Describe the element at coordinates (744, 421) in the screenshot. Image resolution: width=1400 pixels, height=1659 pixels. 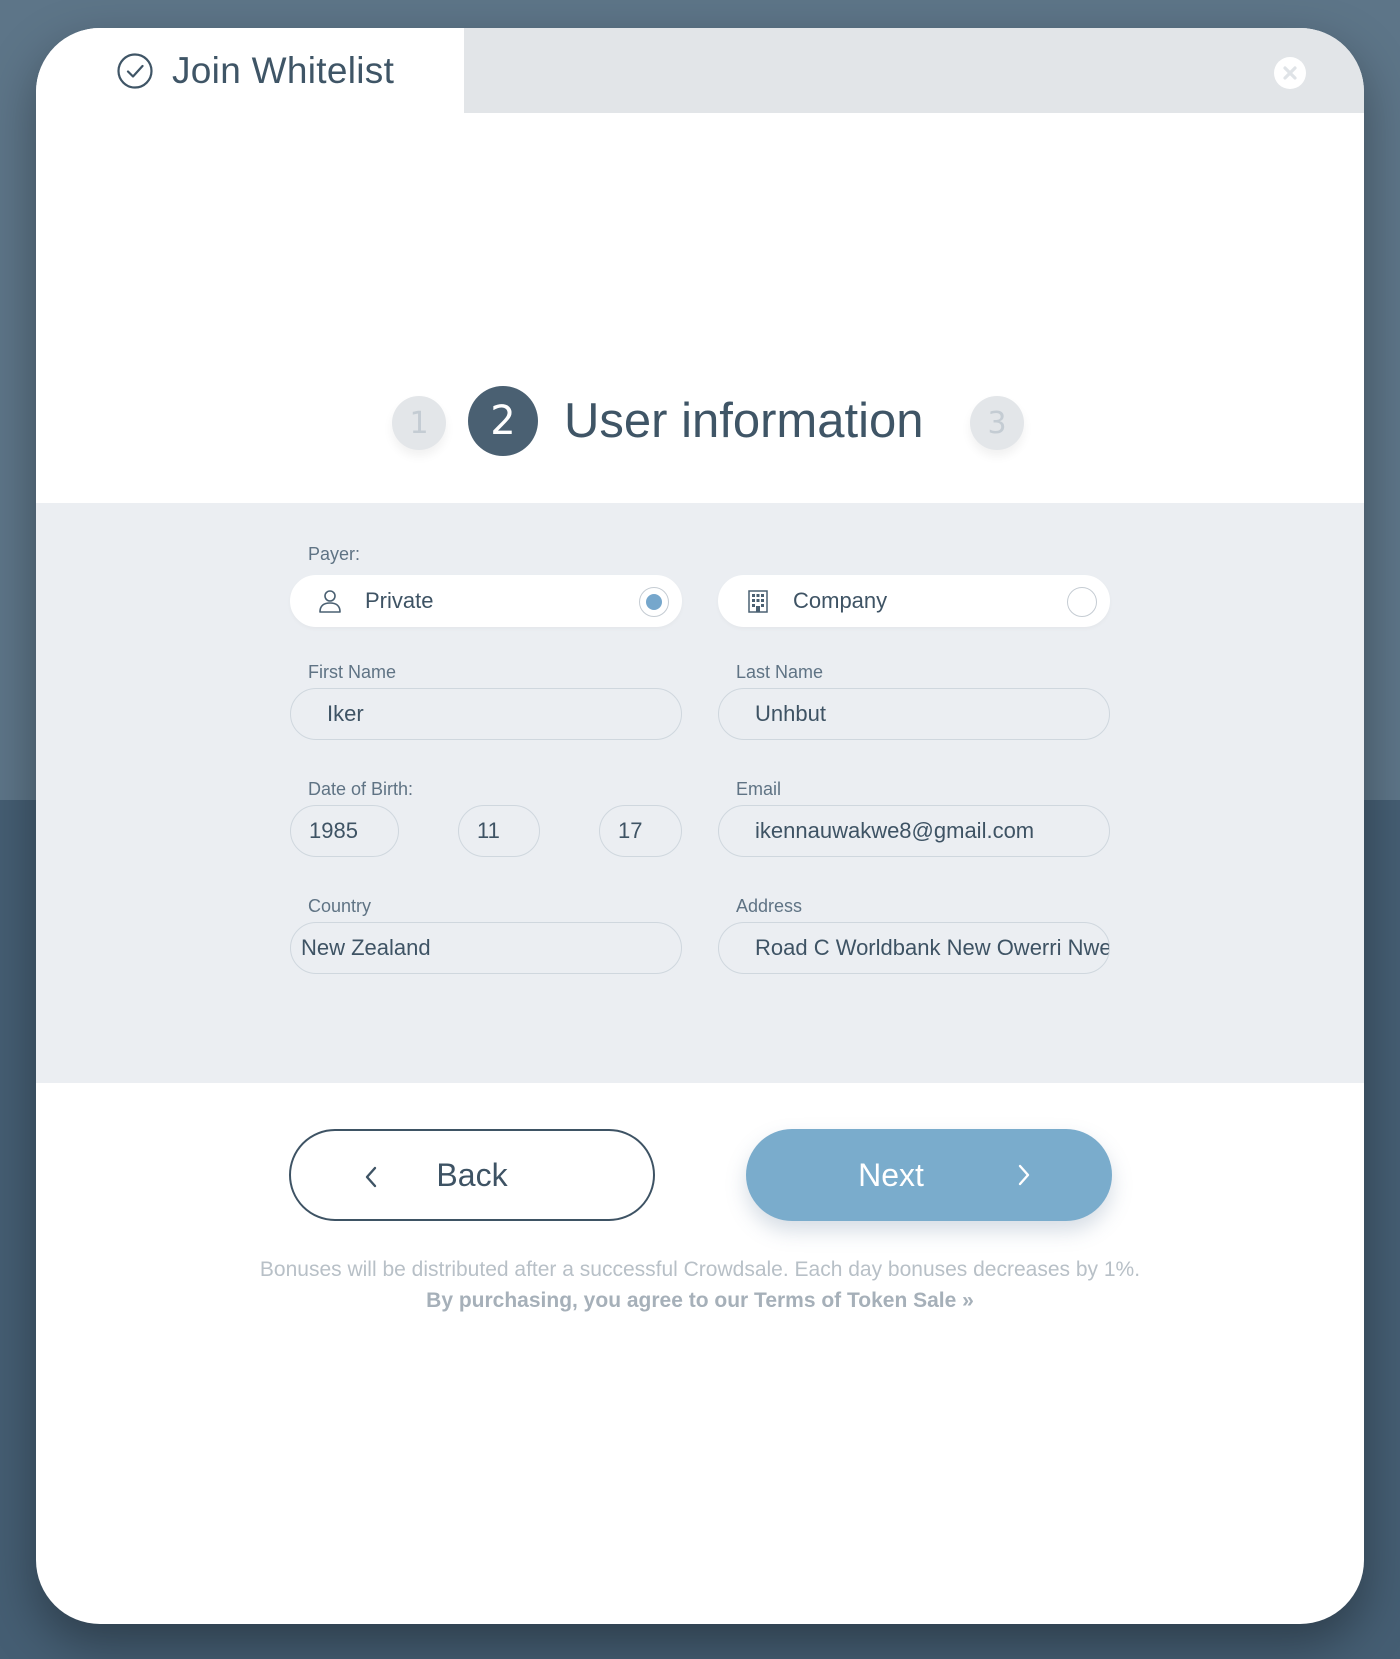
I see `step-title: User information` at that location.